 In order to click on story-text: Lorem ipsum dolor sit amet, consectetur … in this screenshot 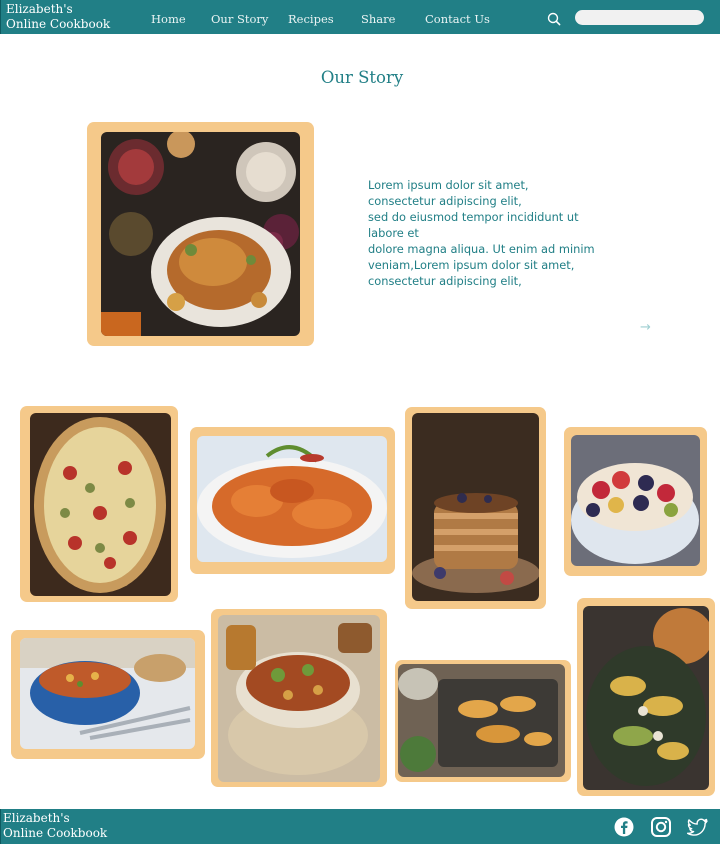, I will do `click(484, 233)`.